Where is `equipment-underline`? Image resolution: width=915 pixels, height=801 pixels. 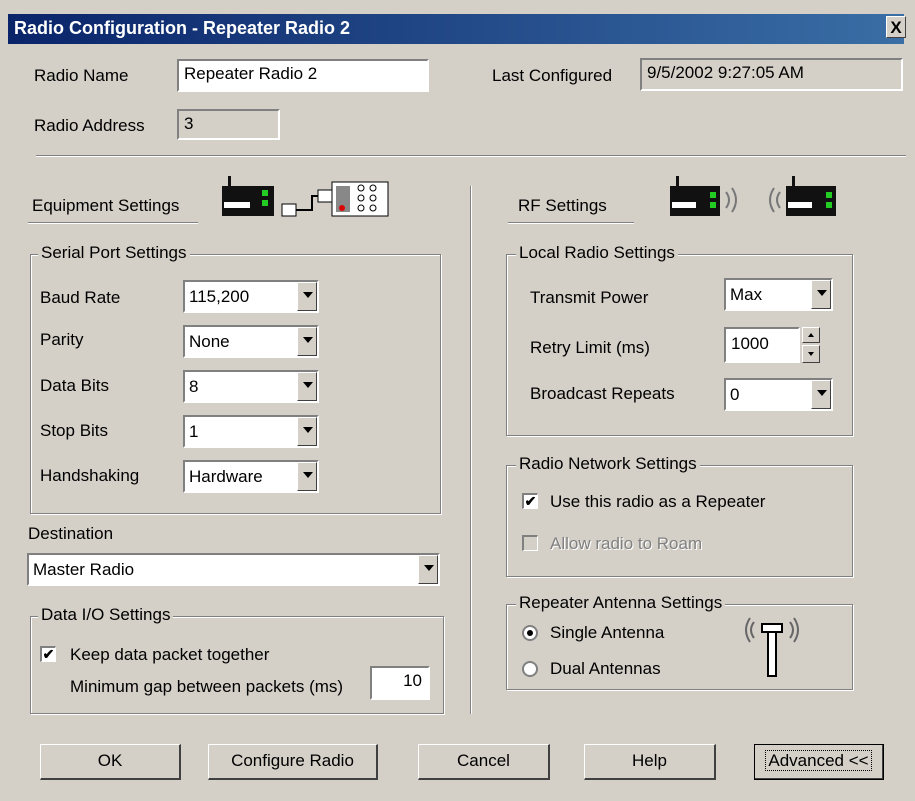
equipment-underline is located at coordinates (113, 223).